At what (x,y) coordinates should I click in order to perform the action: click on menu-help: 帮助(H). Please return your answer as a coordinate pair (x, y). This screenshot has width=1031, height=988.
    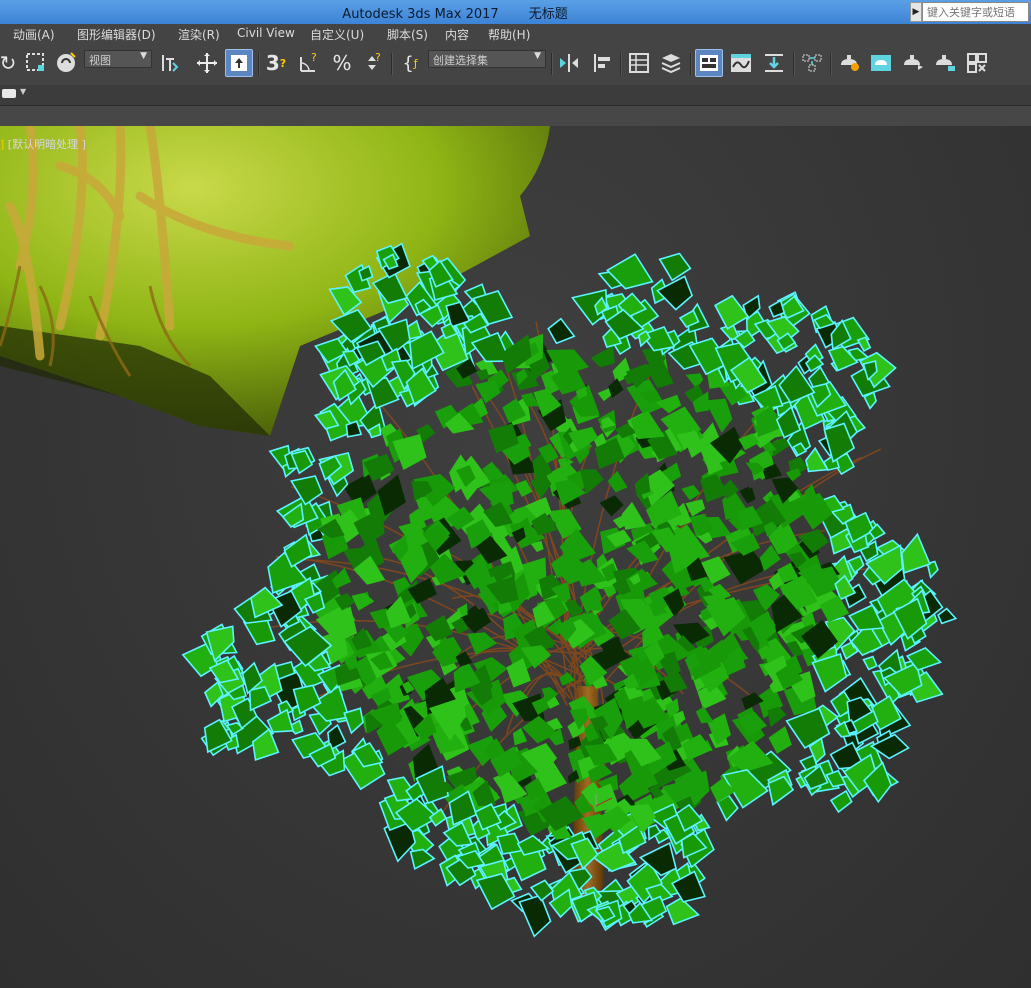
    Looking at the image, I should click on (509, 34).